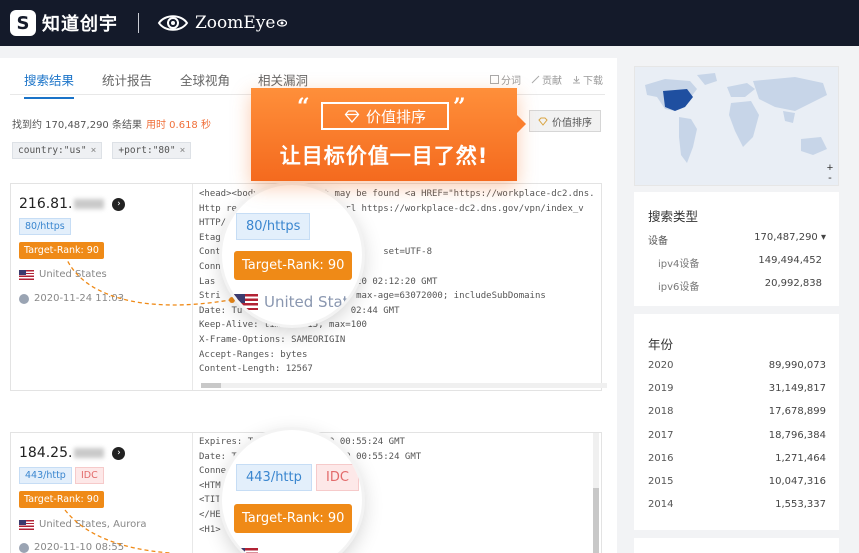 This screenshot has width=859, height=553. I want to click on facet-row-year: 2020 89,990,073, so click(737, 365).